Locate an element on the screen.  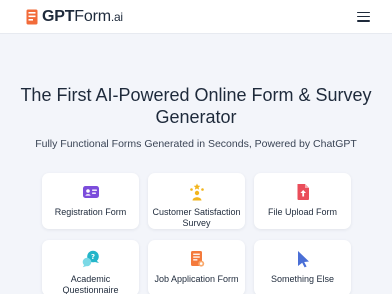
chat-bubbles-icon: ? is located at coordinates (90, 259).